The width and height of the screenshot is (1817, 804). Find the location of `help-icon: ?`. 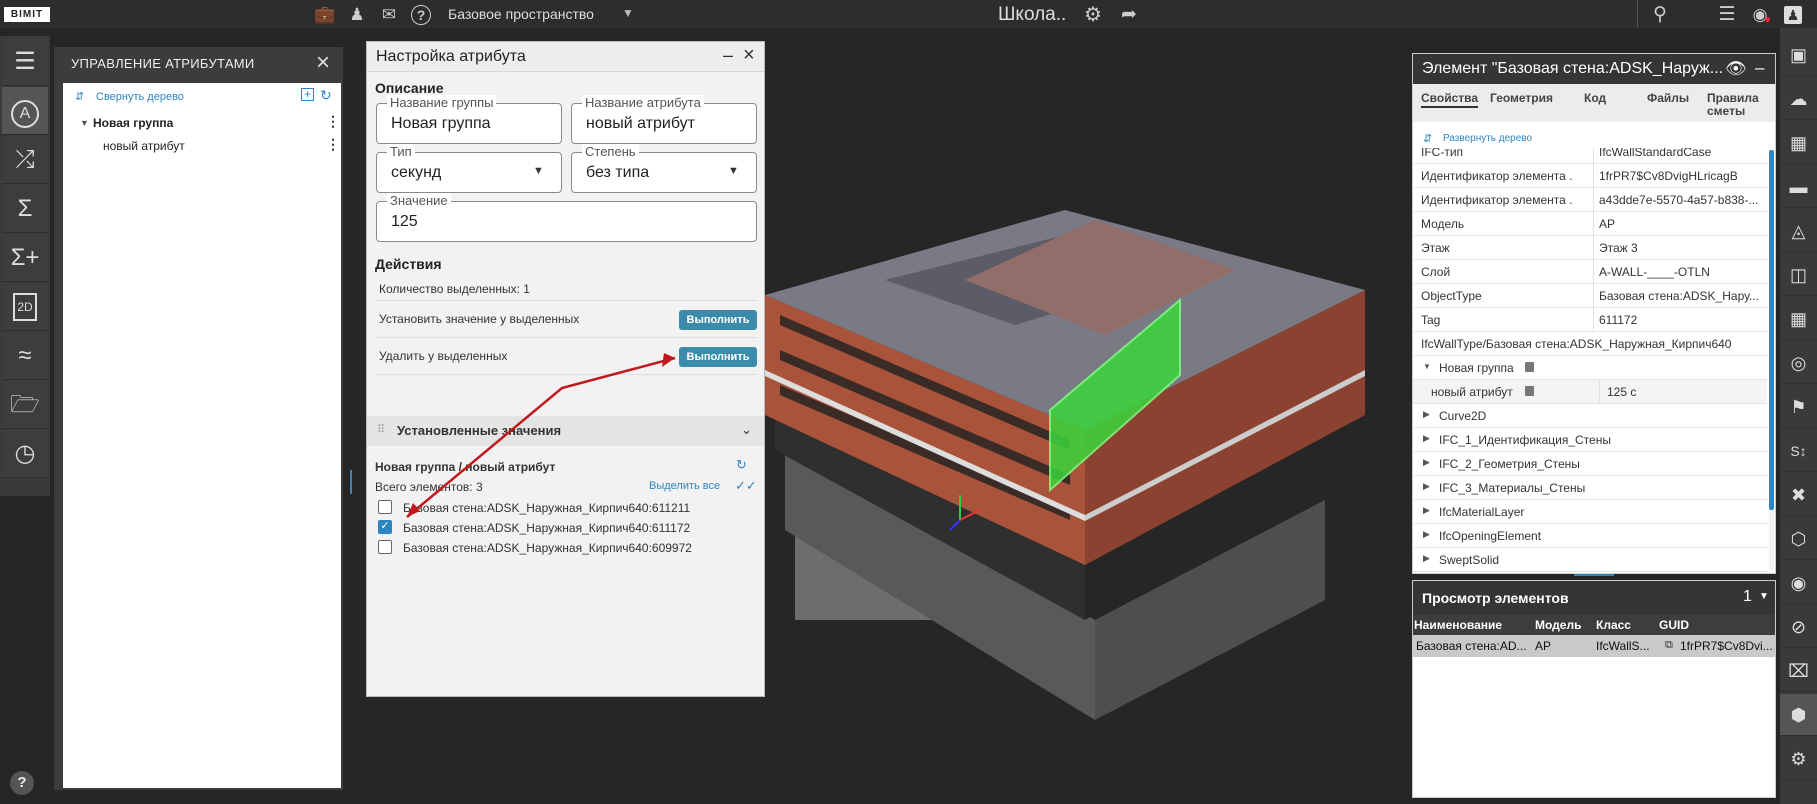

help-icon: ? is located at coordinates (421, 15).